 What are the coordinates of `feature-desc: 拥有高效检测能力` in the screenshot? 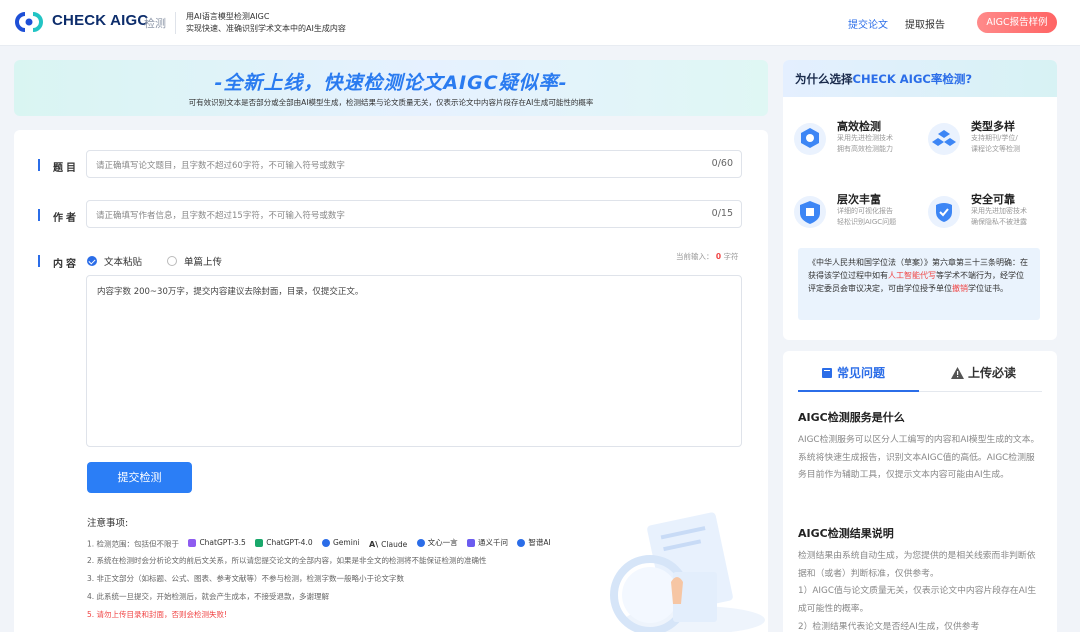 It's located at (865, 149).